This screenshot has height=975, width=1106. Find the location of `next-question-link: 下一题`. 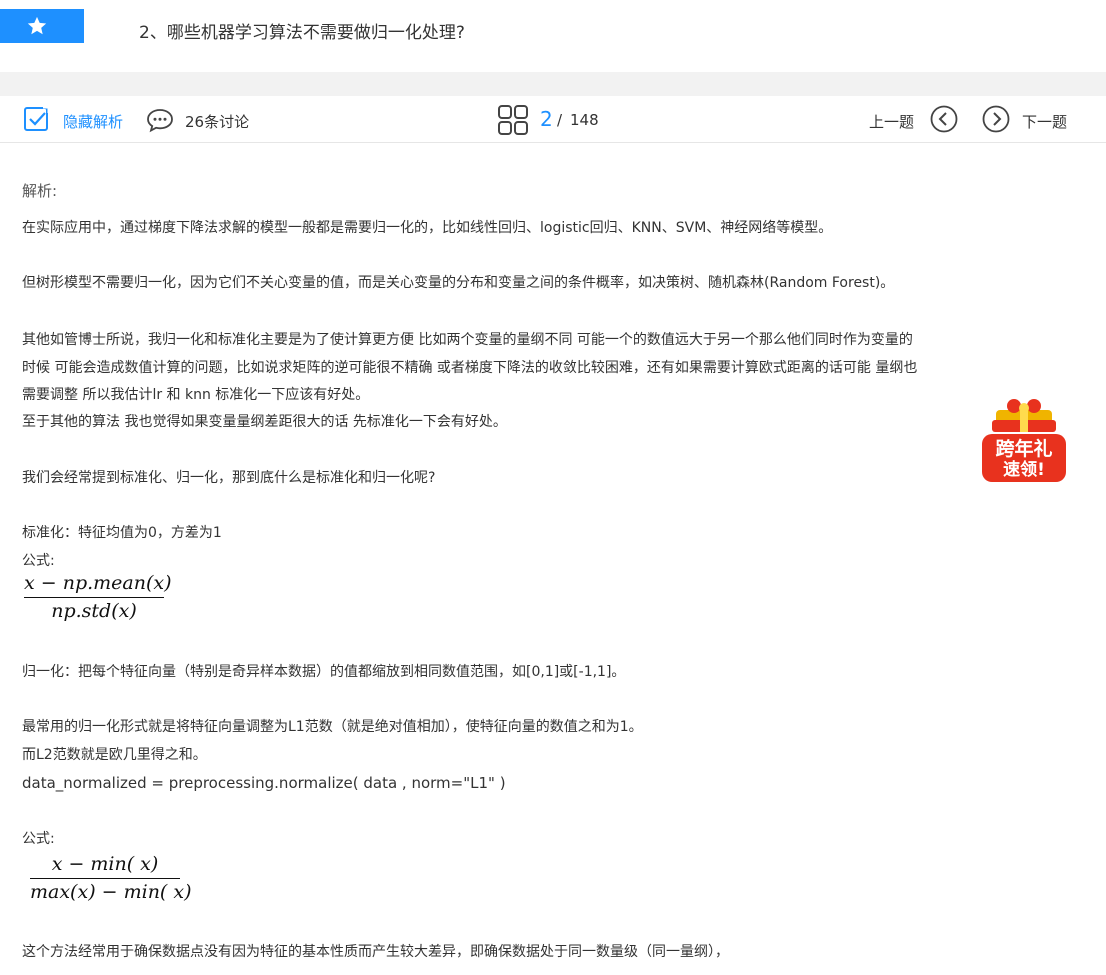

next-question-link: 下一题 is located at coordinates (1044, 121).